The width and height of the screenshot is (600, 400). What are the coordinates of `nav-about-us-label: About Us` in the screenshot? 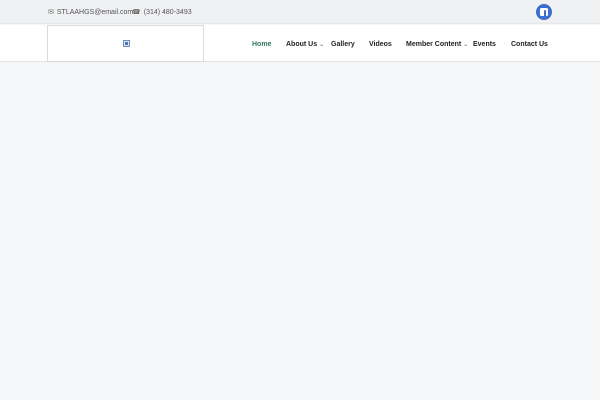 It's located at (302, 44).